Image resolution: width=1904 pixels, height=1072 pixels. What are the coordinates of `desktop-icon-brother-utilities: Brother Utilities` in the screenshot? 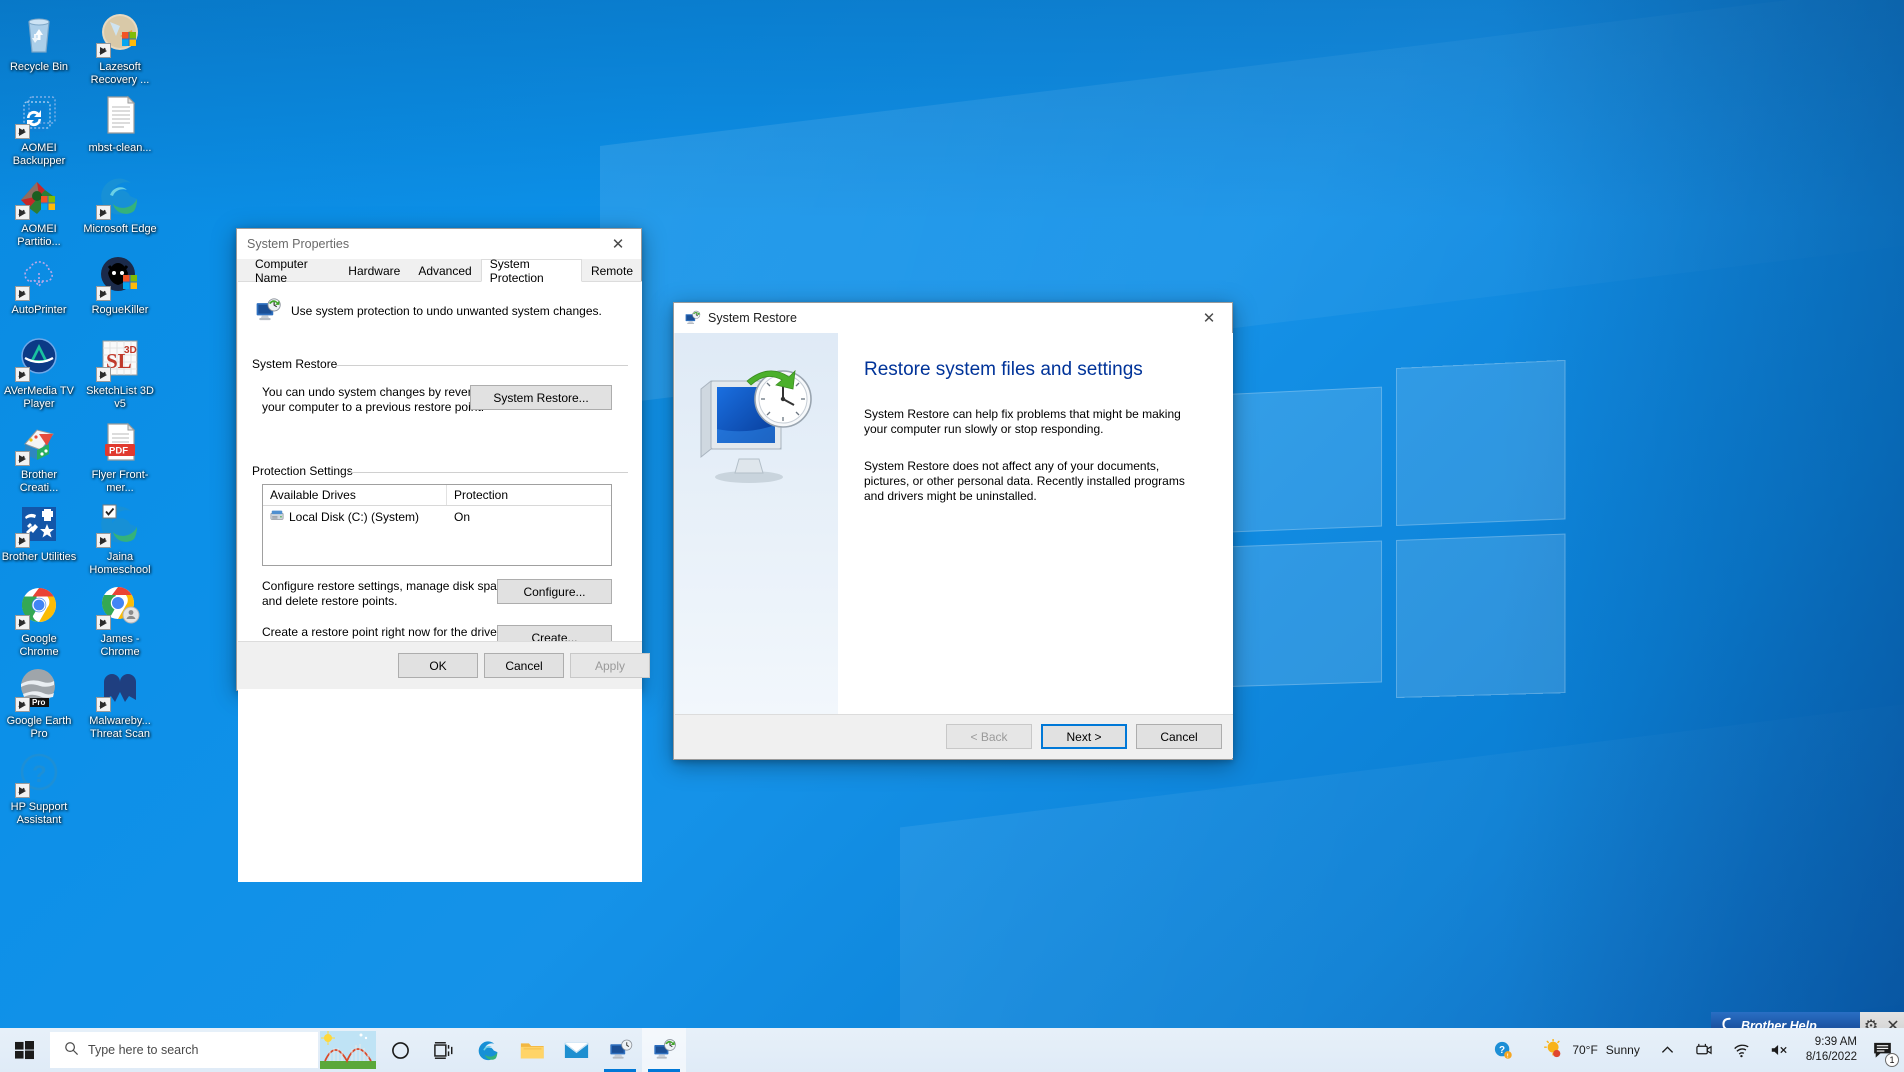 It's located at (39, 532).